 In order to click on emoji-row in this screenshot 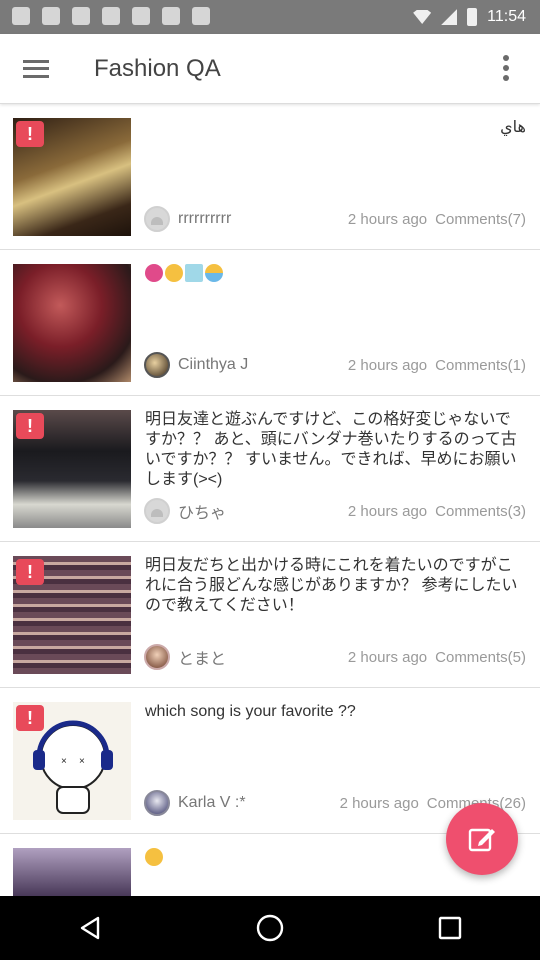, I will do `click(335, 273)`.